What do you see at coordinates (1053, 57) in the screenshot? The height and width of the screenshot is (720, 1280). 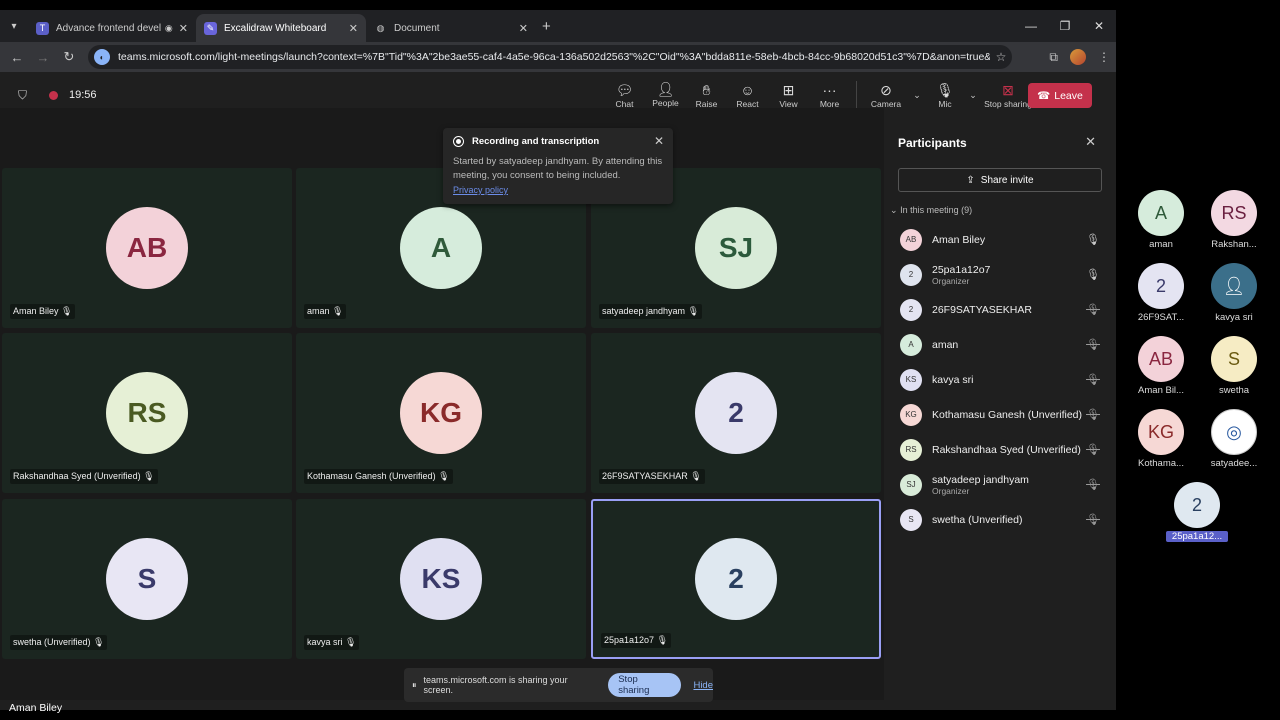 I see `extensions-icon: ⧉` at bounding box center [1053, 57].